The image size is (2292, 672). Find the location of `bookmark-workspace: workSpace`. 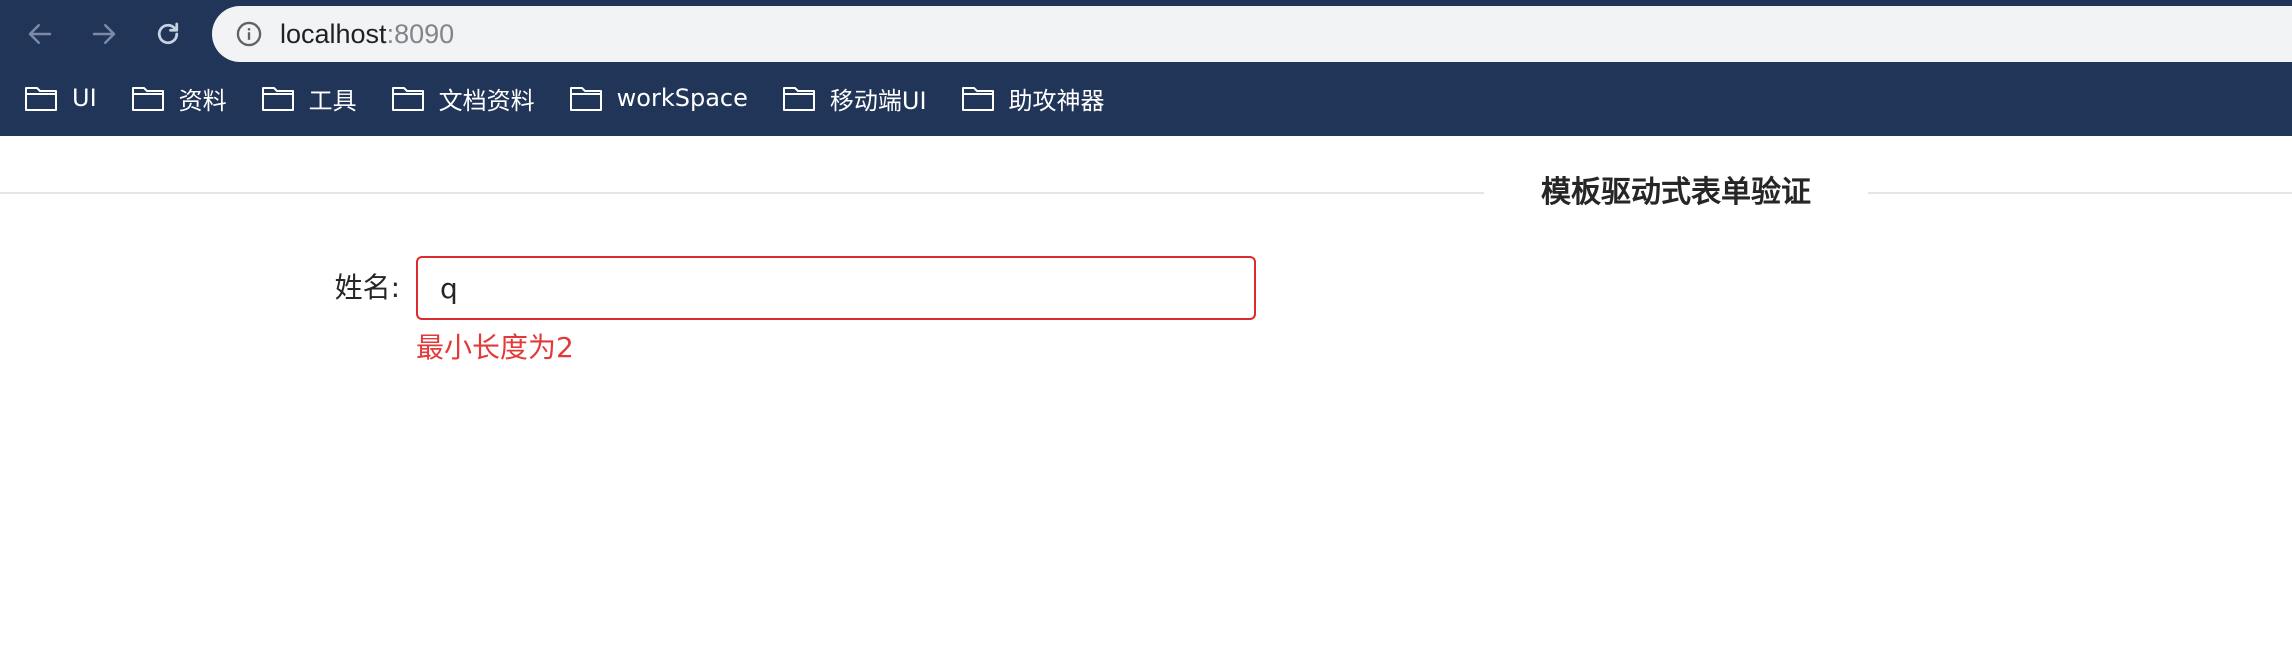

bookmark-workspace: workSpace is located at coordinates (658, 98).